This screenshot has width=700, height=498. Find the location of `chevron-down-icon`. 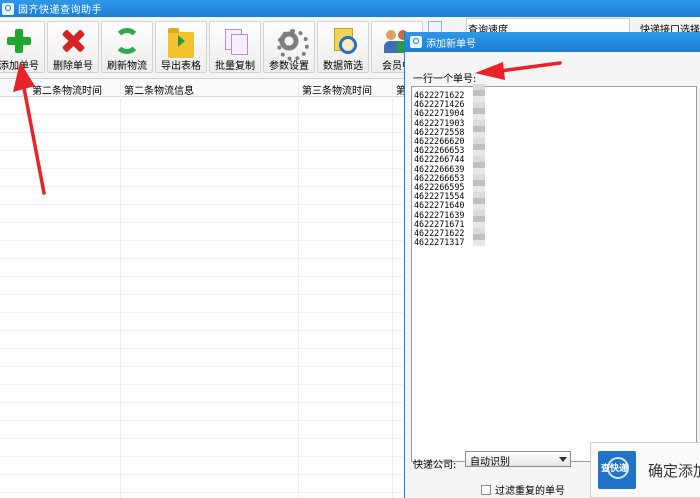

chevron-down-icon is located at coordinates (563, 459).